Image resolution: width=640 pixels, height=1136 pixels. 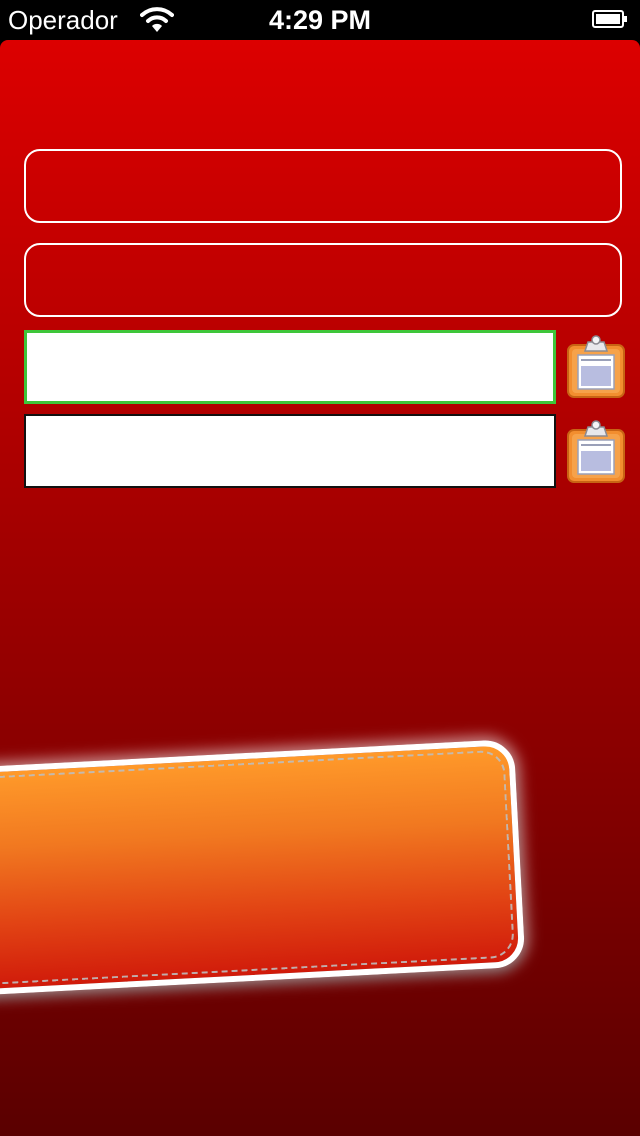 I want to click on status-bar: Operador 4:29 PM, so click(x=320, y=20).